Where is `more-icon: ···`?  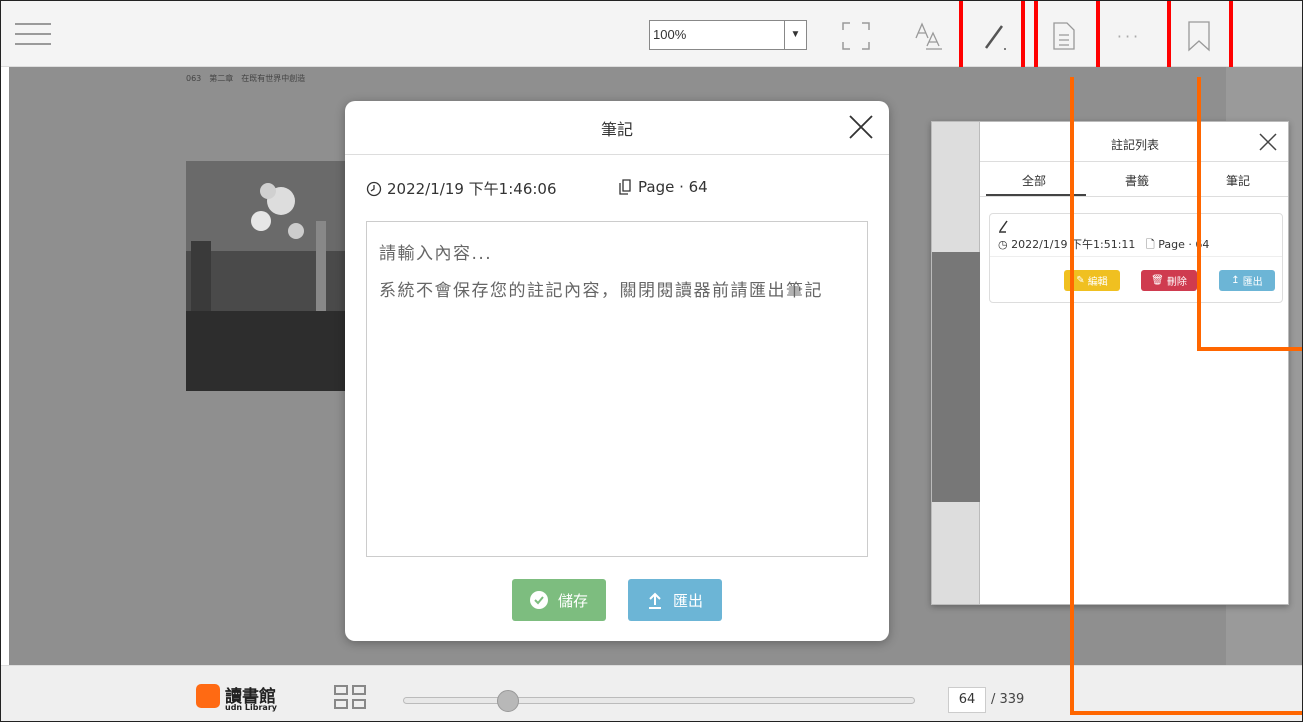 more-icon: ··· is located at coordinates (1129, 36).